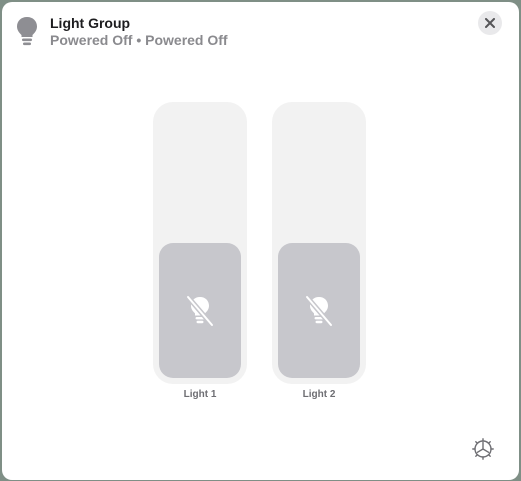  I want to click on lightbulb-icon, so click(27, 32).